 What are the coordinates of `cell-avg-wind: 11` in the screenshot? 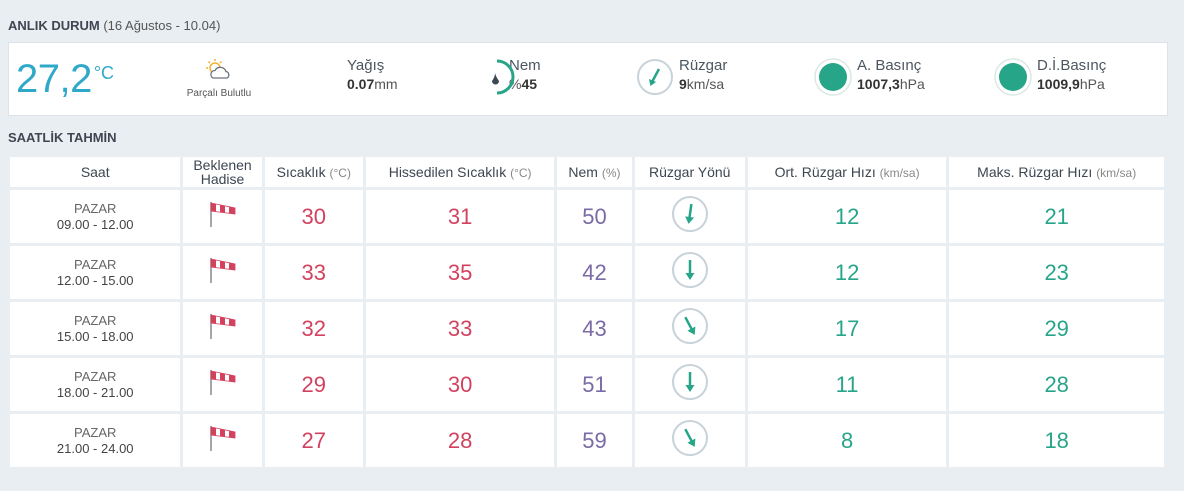 It's located at (847, 384).